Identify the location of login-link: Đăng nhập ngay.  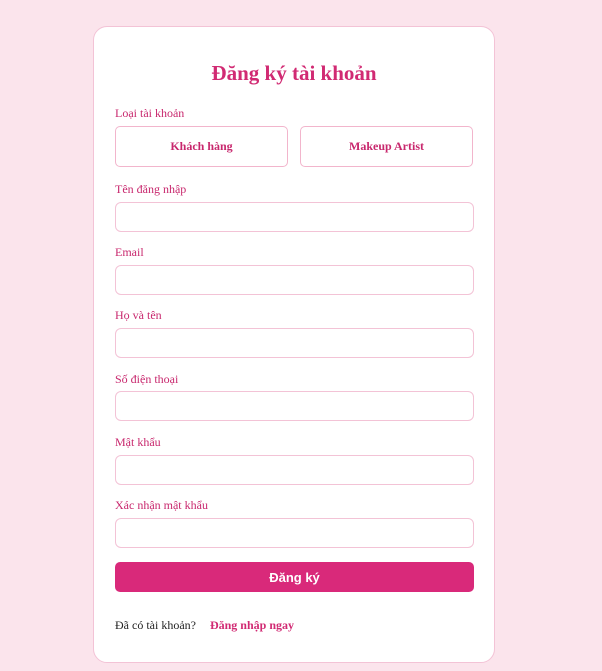
(252, 625).